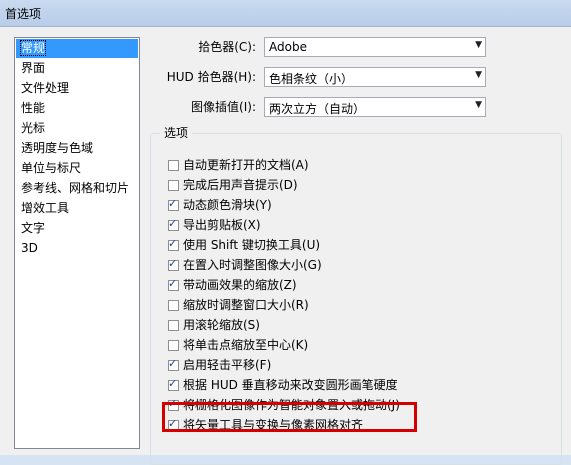 The image size is (571, 465). What do you see at coordinates (77, 108) in the screenshot?
I see `sidebar-item-performance: 性能` at bounding box center [77, 108].